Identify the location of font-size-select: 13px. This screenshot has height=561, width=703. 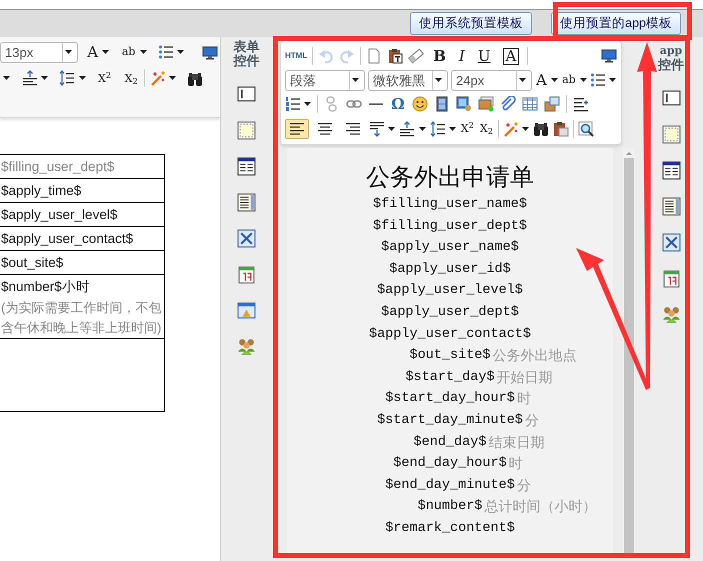
(39, 52).